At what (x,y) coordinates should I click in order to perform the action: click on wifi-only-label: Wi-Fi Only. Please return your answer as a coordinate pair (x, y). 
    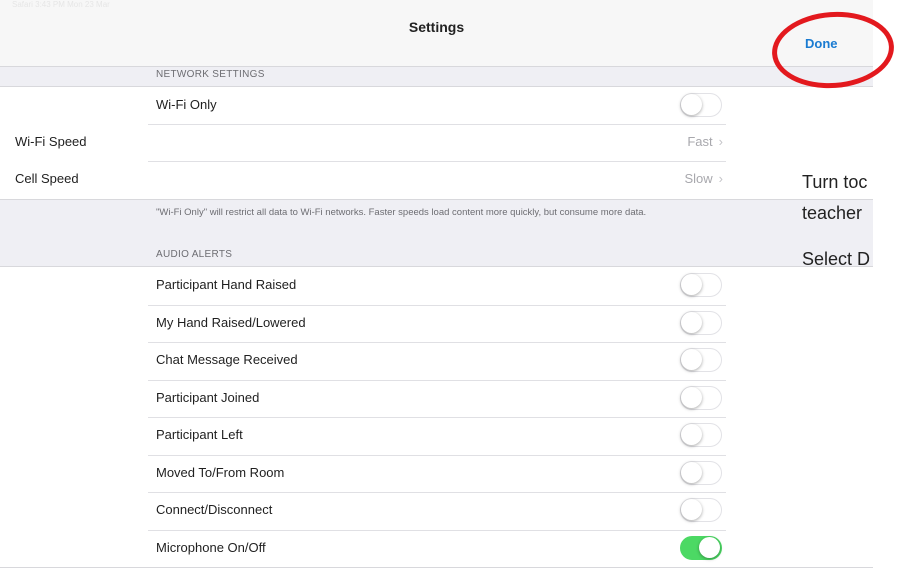
    Looking at the image, I should click on (186, 104).